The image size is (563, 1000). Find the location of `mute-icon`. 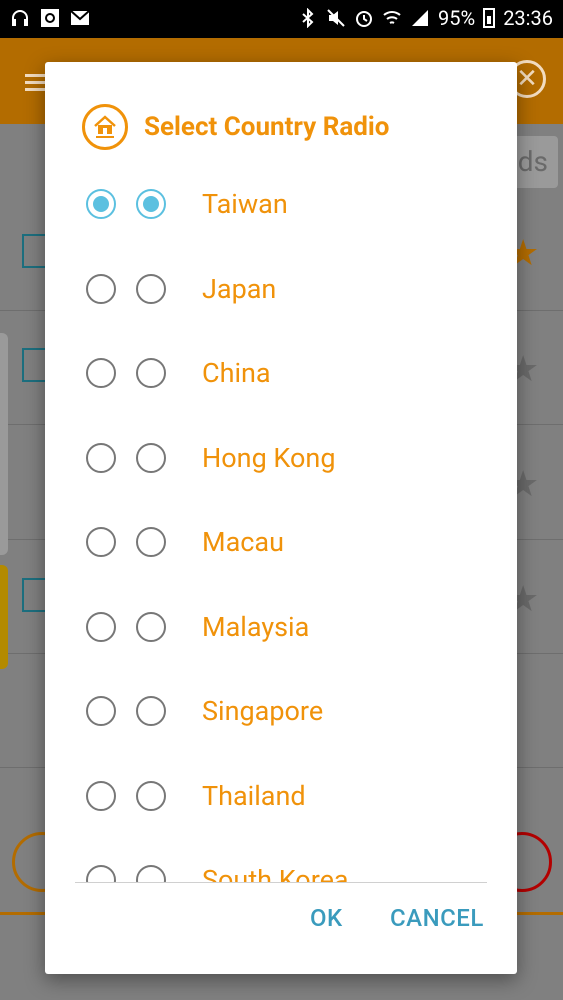

mute-icon is located at coordinates (336, 18).